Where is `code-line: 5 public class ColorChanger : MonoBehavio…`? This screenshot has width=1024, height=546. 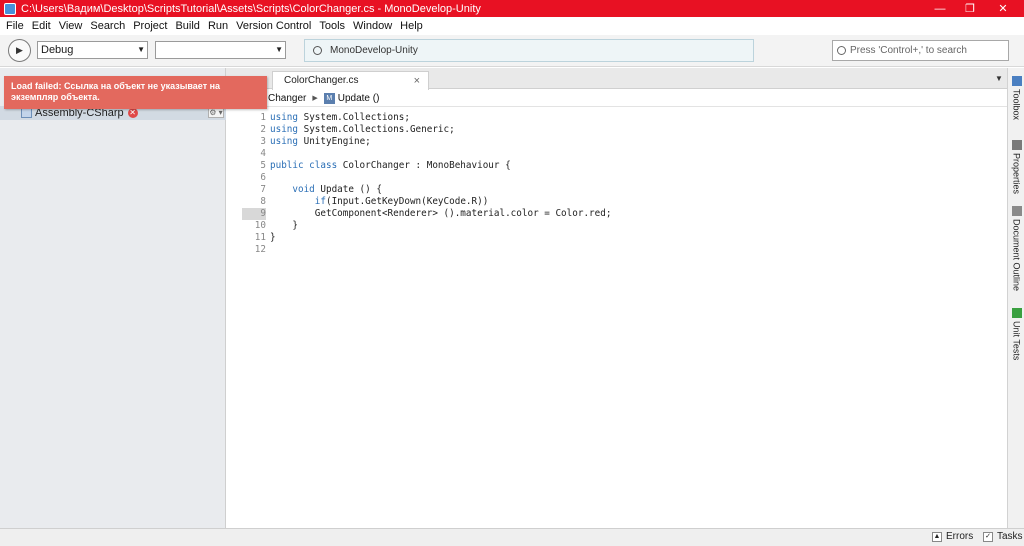
code-line: 5 public class ColorChanger : MonoBehavio… is located at coordinates (624, 166).